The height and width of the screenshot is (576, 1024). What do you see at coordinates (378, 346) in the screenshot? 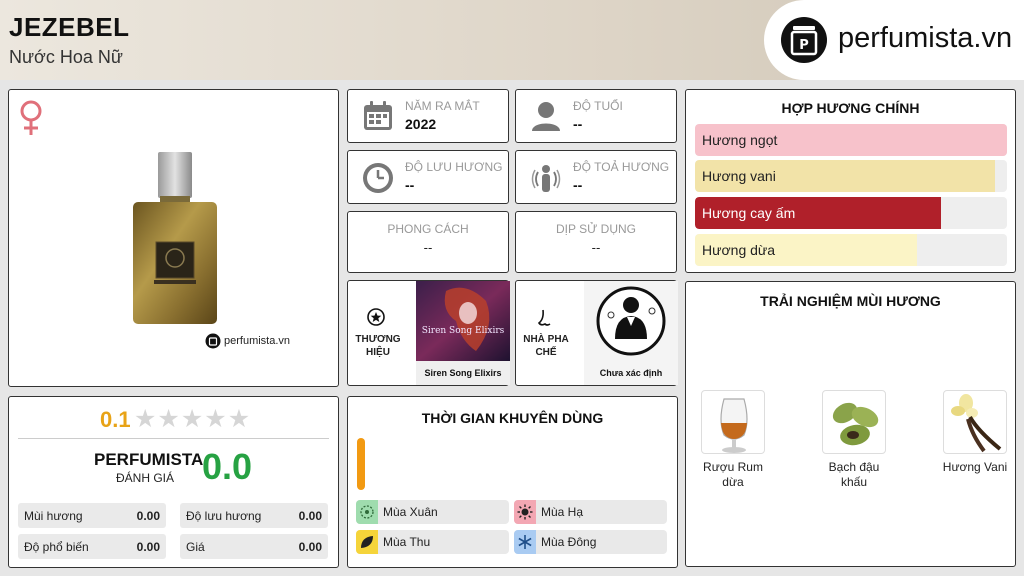
I see `brand-tile-label: THƯƠNG HIỆU` at bounding box center [378, 346].